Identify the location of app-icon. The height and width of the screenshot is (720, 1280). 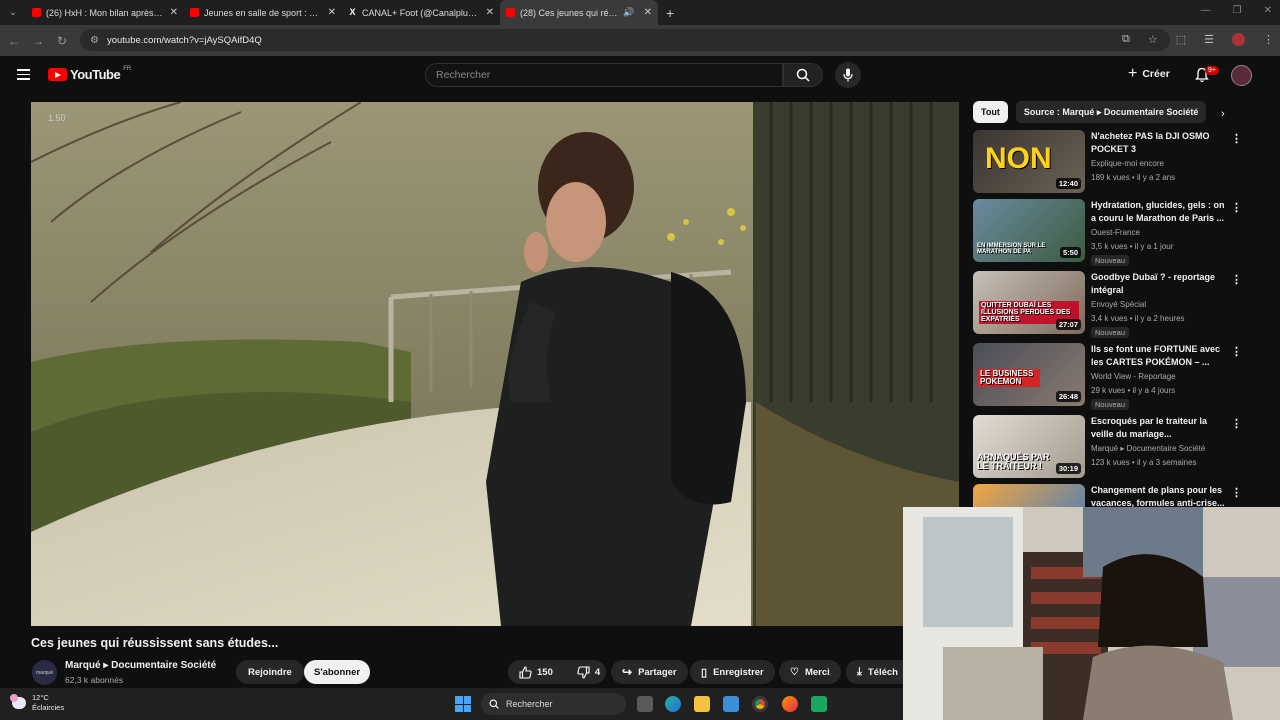
(819, 704).